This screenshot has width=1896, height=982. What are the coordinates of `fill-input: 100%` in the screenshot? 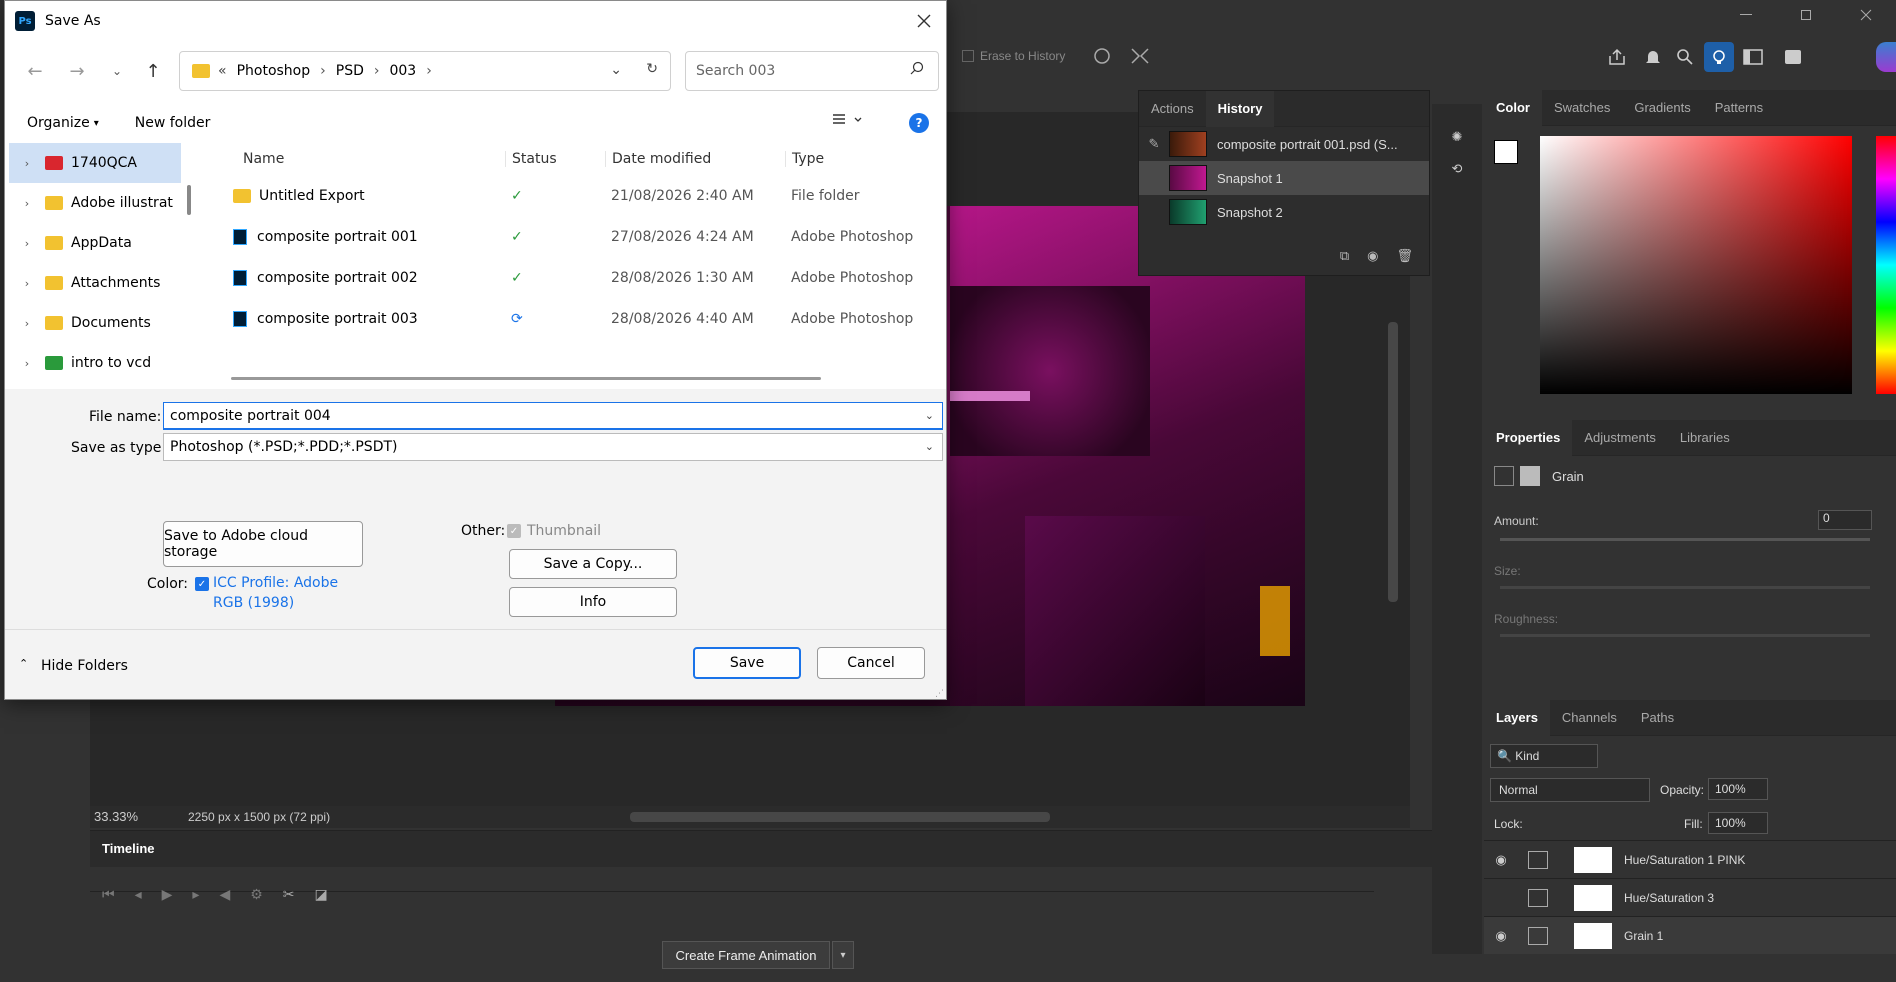 It's located at (1738, 823).